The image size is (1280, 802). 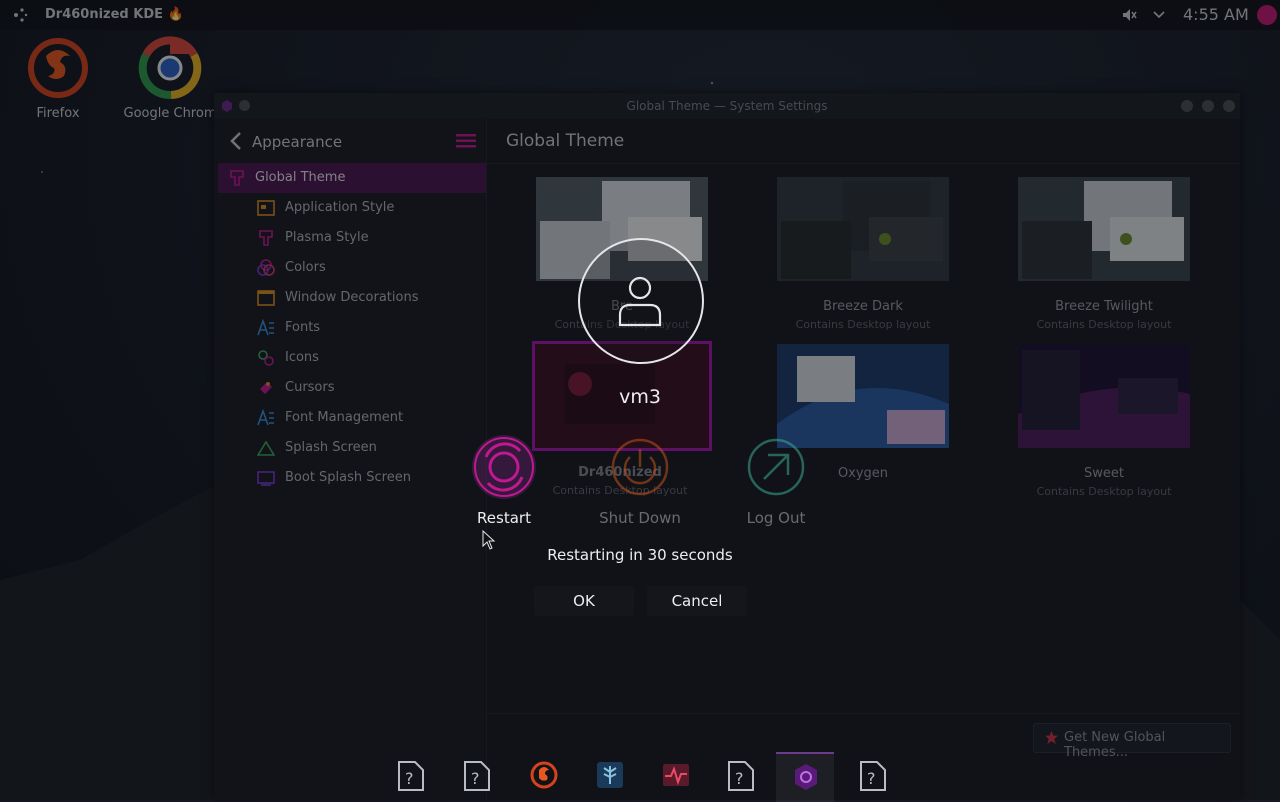 I want to click on ok-button: OK, so click(x=584, y=601).